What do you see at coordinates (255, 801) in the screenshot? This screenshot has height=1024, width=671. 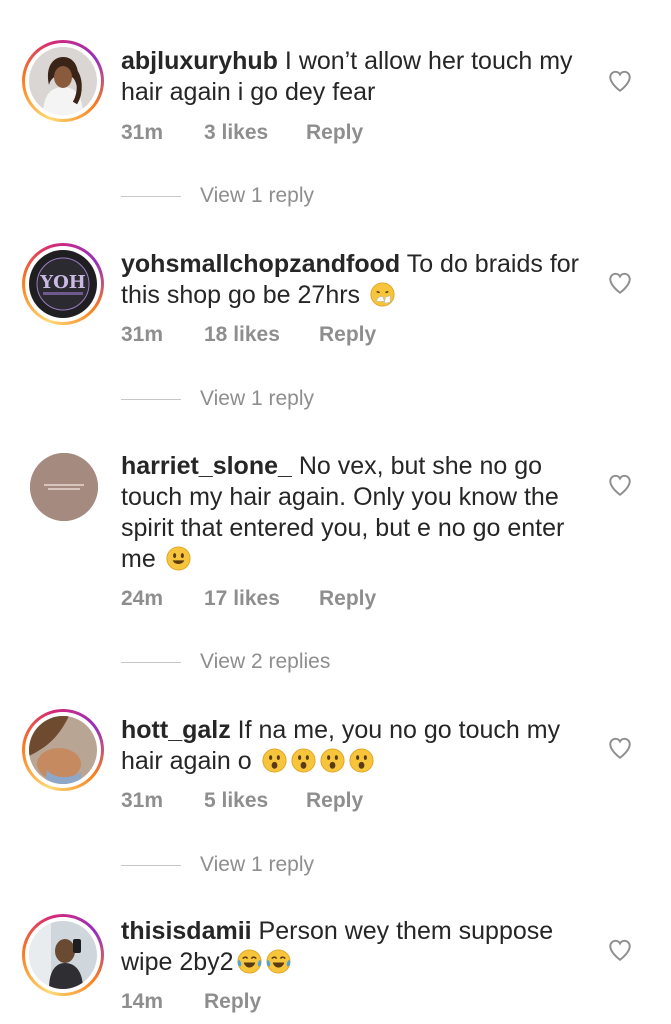 I see `comment-likes: 5 likes` at bounding box center [255, 801].